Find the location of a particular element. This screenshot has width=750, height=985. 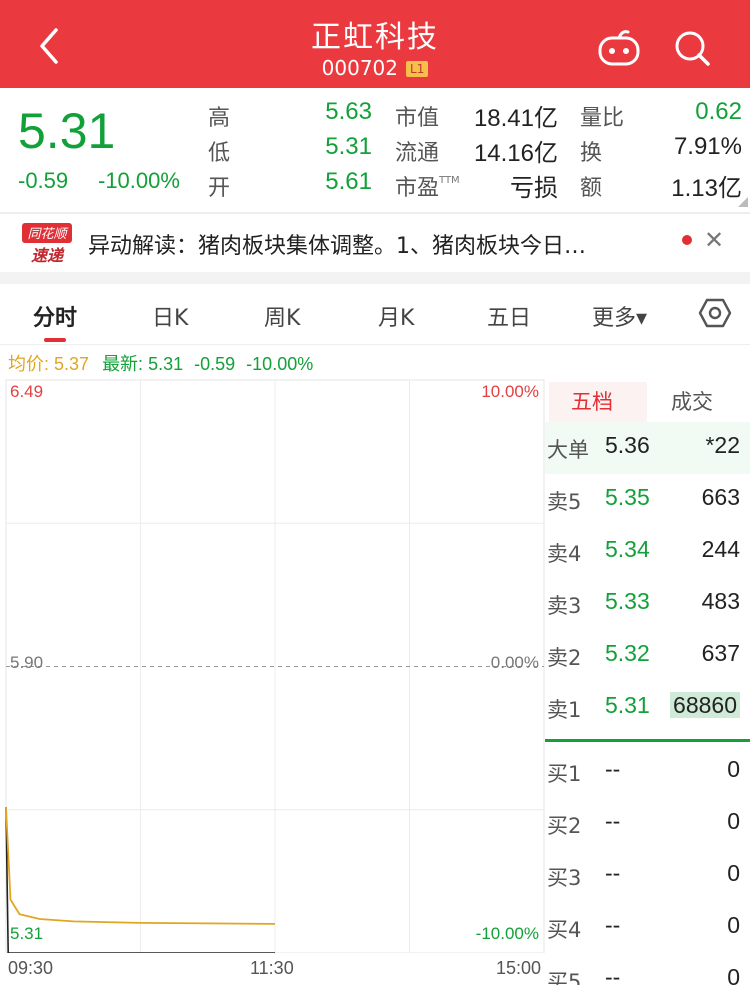

ask-row: 卖4 5.34 244 is located at coordinates (647, 552).